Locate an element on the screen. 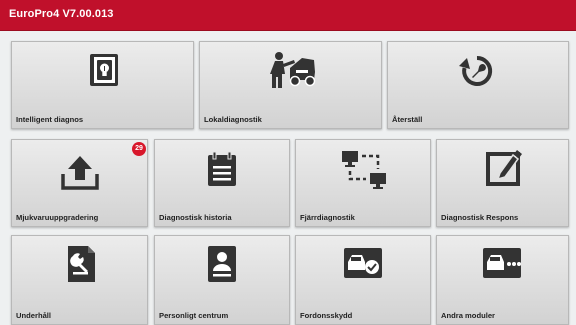 This screenshot has height=325, width=576. tile-personligt-centrum: Personligt centrum is located at coordinates (222, 280).